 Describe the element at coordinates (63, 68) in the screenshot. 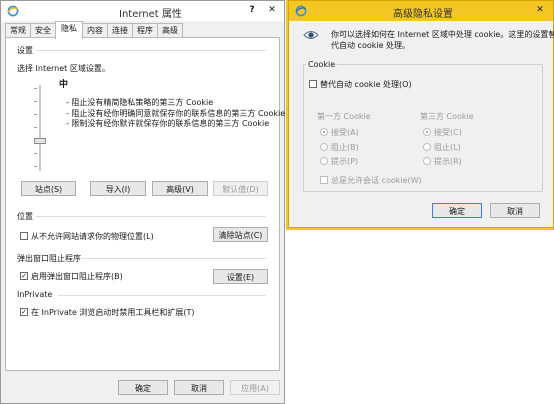

I see `zone-prompt: 选择 Internet 区域设置。` at that location.